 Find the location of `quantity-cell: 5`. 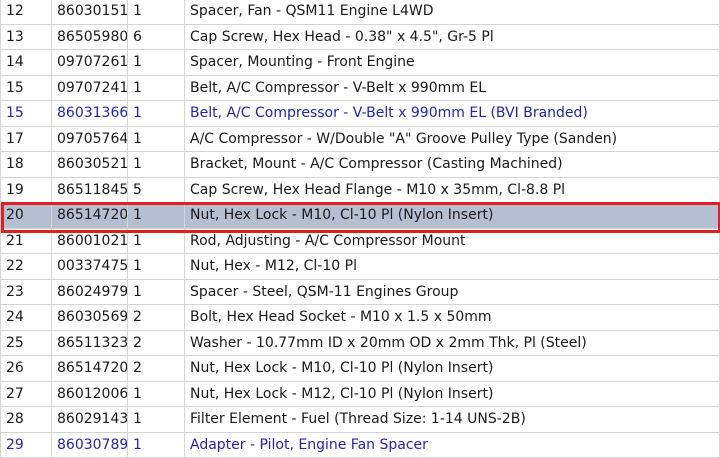

quantity-cell: 5 is located at coordinates (156, 189).